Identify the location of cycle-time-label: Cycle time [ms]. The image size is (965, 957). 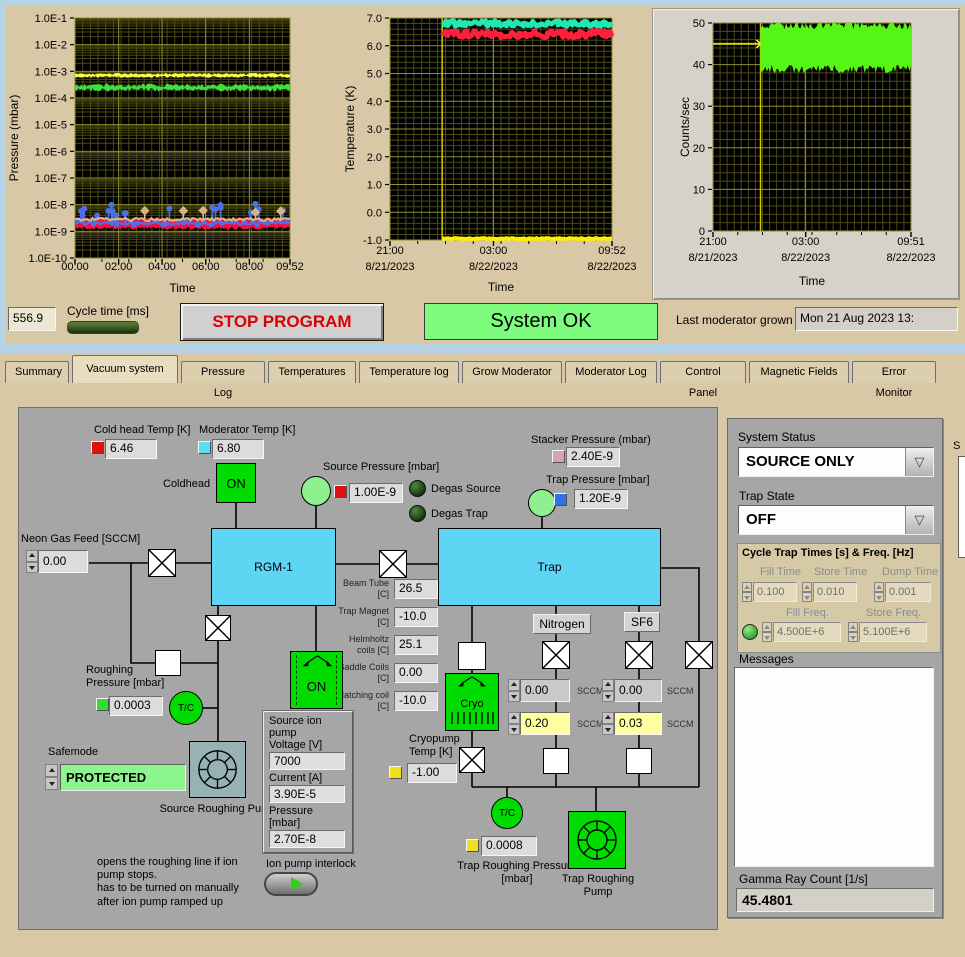
(108, 311).